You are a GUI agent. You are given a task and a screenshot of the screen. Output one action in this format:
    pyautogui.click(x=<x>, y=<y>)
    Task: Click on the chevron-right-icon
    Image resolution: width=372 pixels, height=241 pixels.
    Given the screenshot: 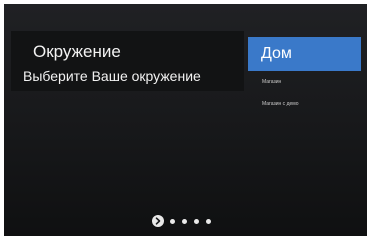 What is the action you would take?
    pyautogui.click(x=158, y=221)
    